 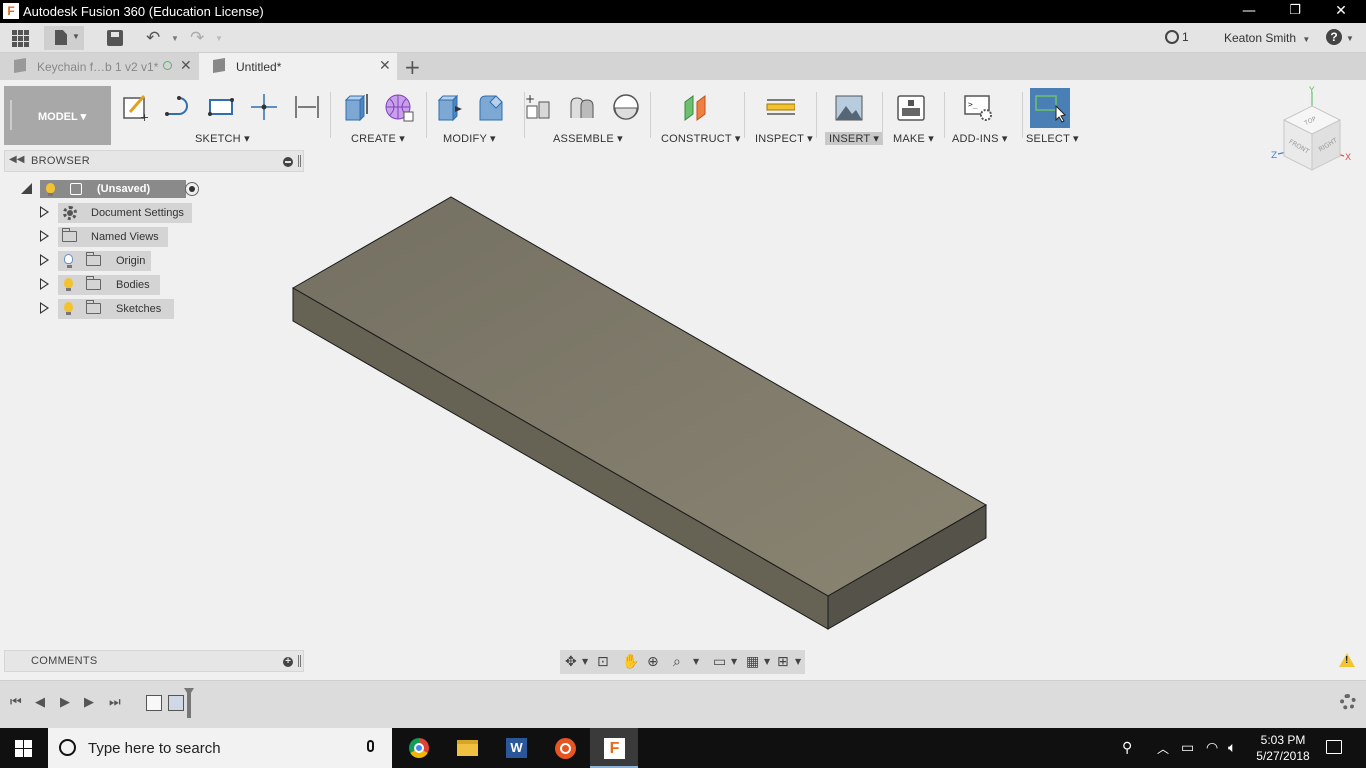 I want to click on tree-item-sketches: Sketches, so click(x=110, y=309).